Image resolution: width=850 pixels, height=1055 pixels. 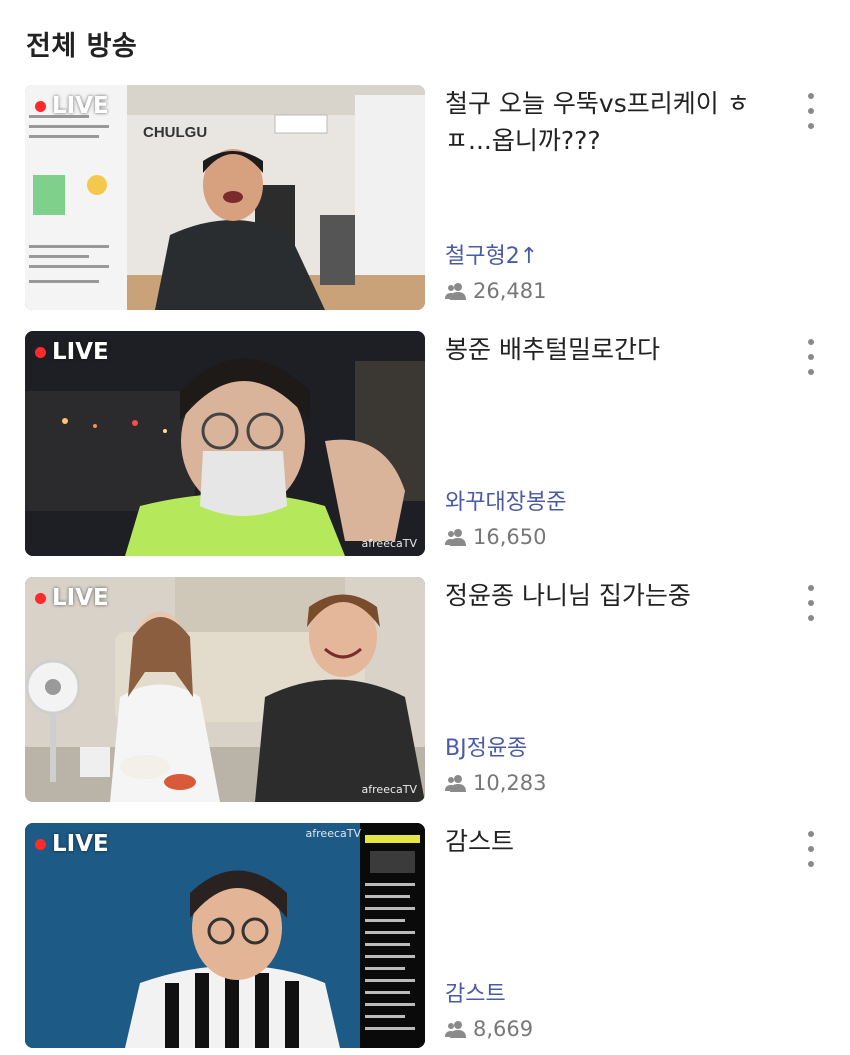 I want to click on viewer-count: 10,283, so click(x=495, y=783).